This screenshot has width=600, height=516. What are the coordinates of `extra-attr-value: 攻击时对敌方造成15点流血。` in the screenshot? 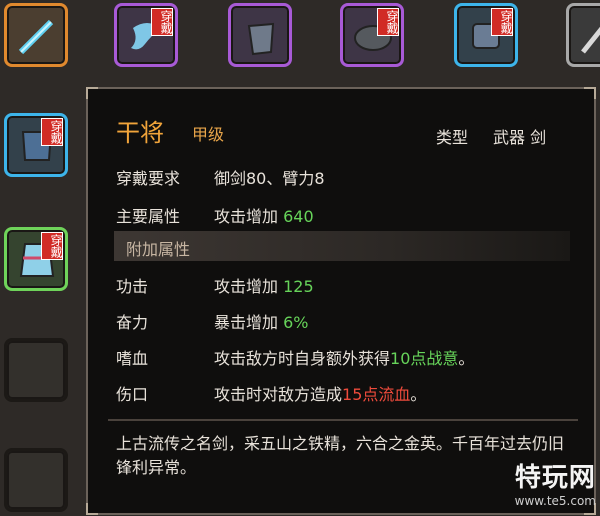 It's located at (320, 393).